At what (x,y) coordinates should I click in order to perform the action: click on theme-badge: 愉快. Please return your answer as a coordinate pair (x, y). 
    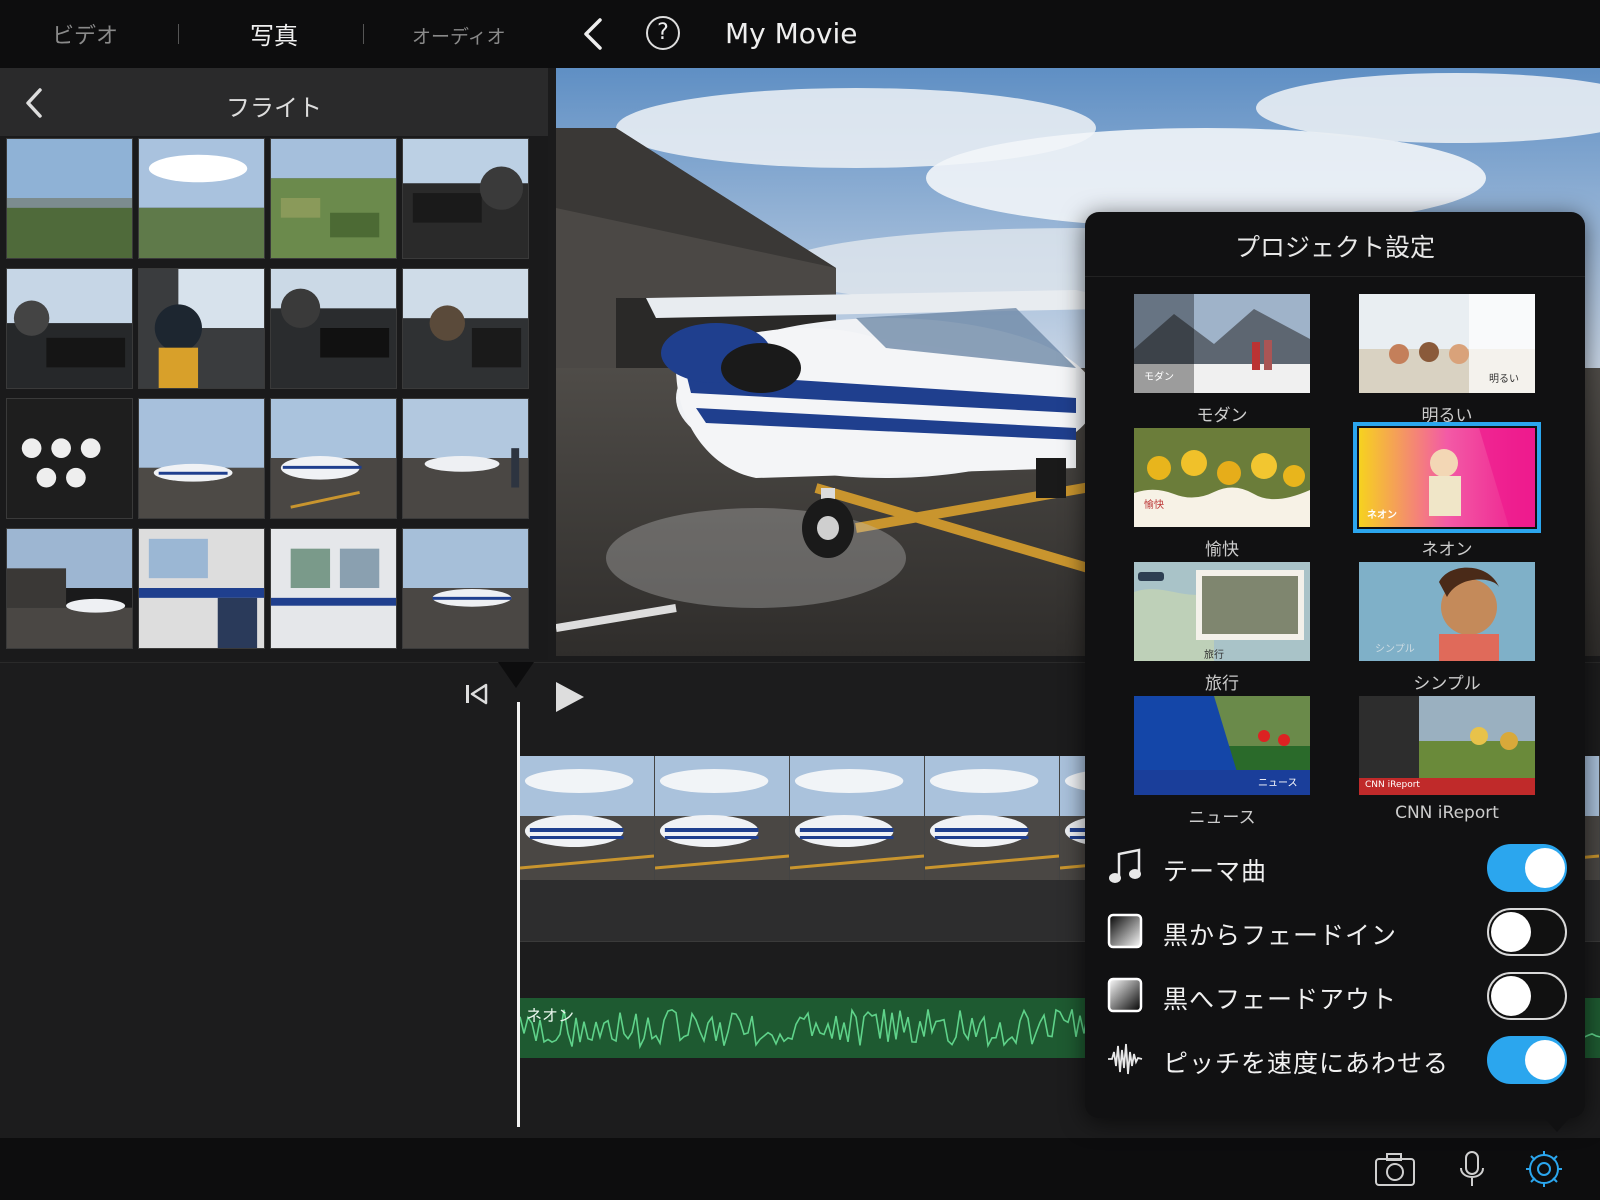
    Looking at the image, I should click on (1154, 505).